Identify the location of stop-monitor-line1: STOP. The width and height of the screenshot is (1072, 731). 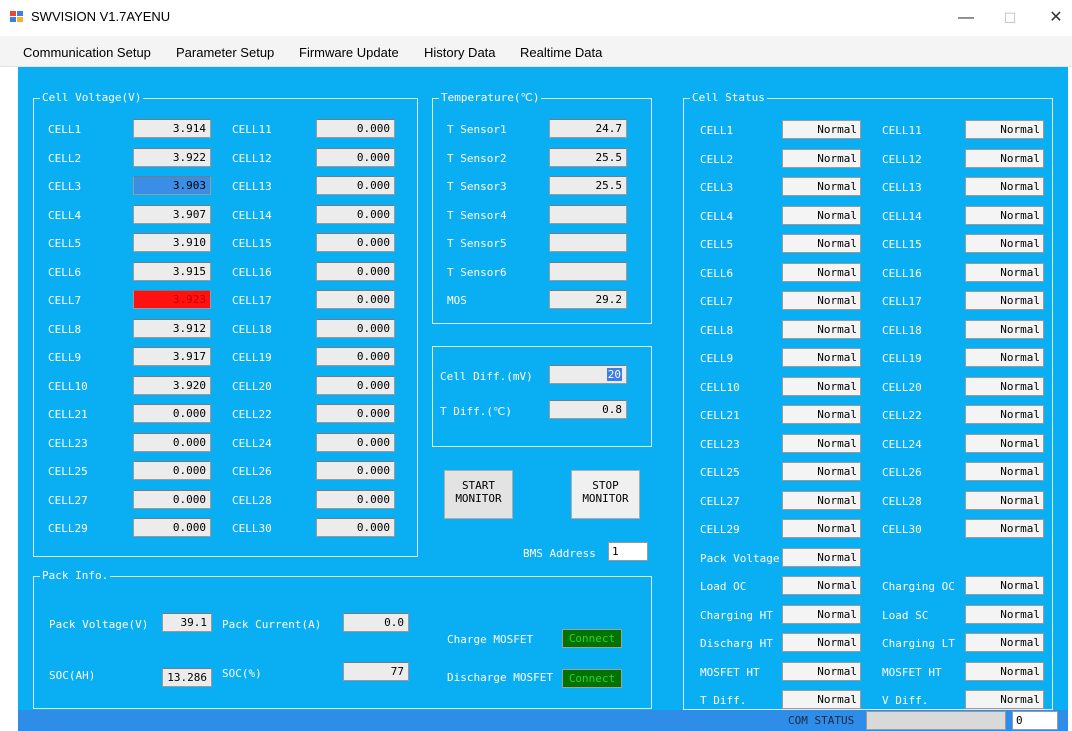
(605, 485).